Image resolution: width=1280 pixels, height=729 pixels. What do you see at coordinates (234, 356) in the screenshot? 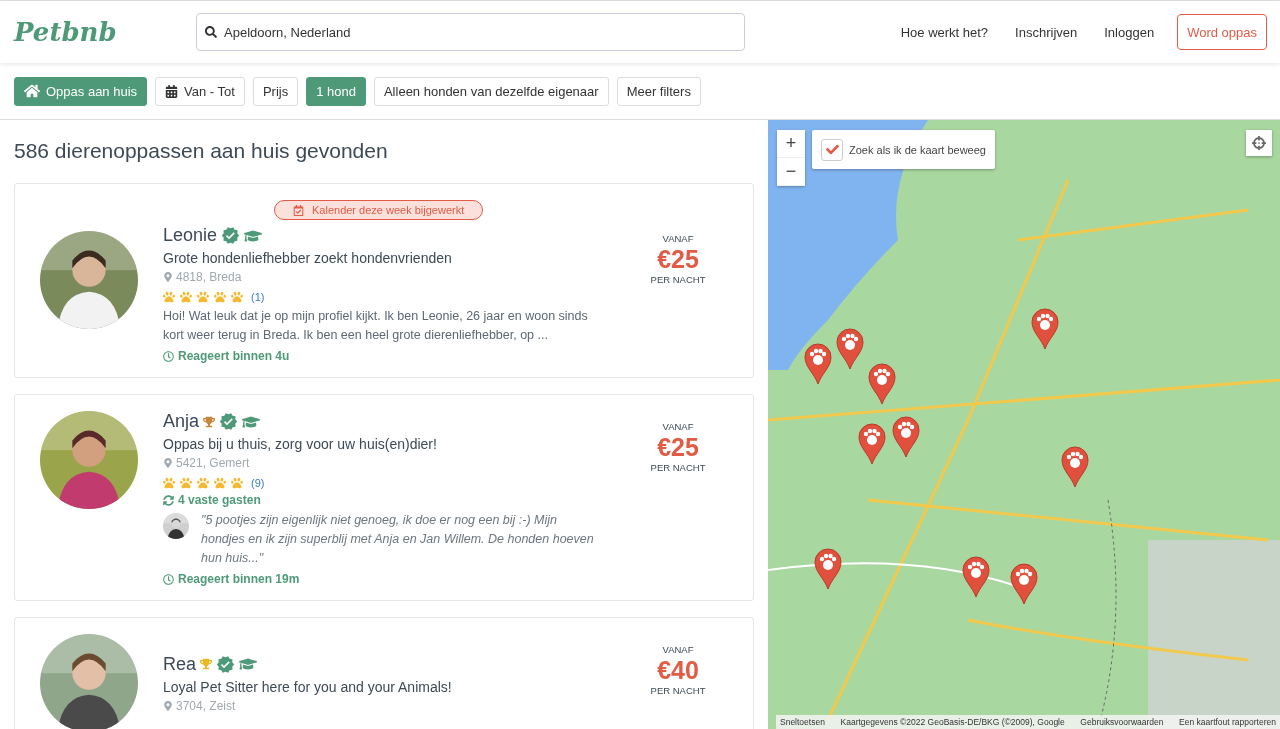
I see `response-time: Reageert binnen 4u` at bounding box center [234, 356].